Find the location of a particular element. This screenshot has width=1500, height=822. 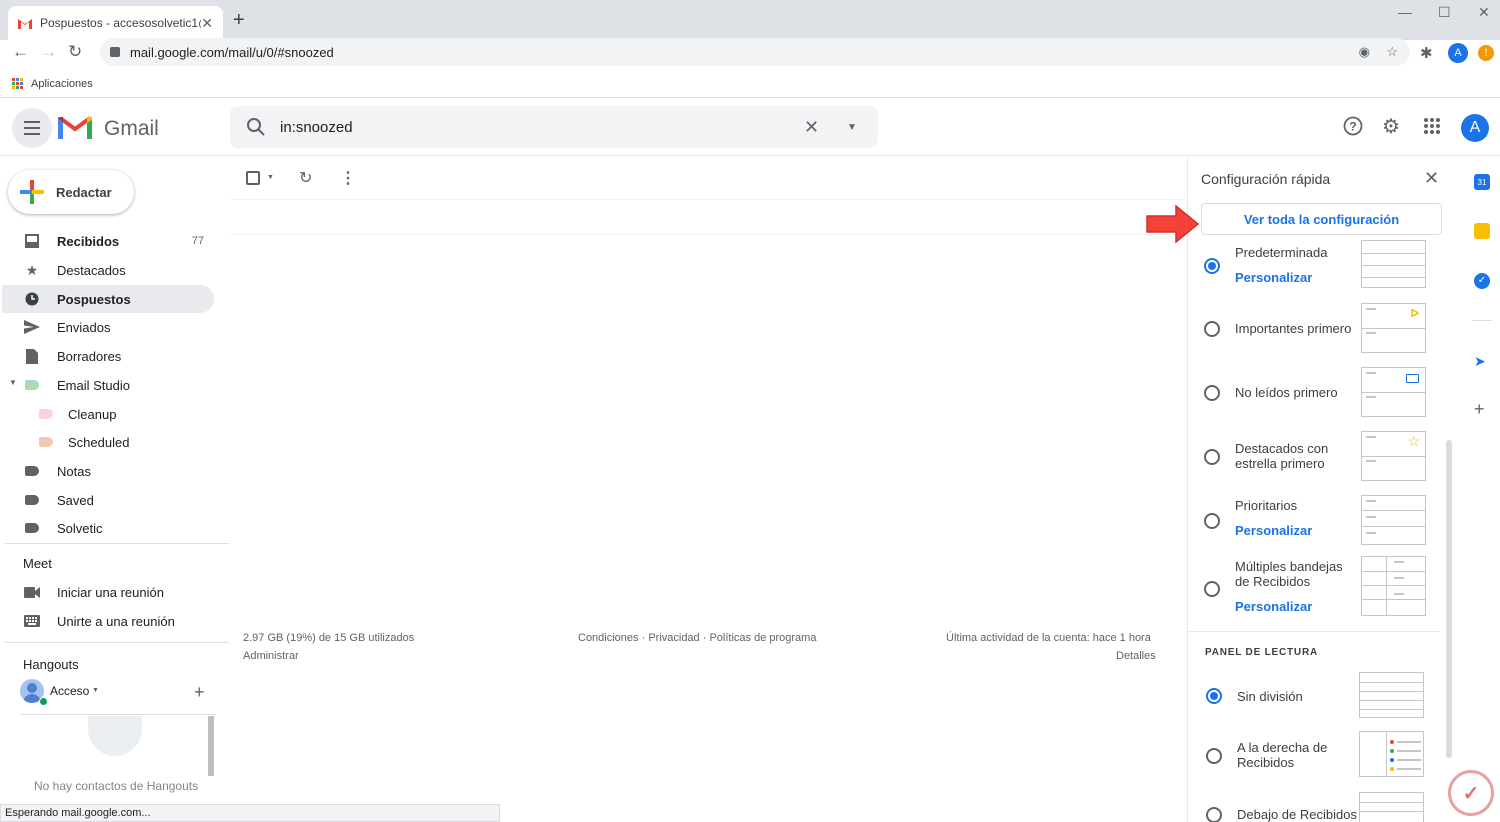

update-alert-icon: ! is located at coordinates (1486, 53).